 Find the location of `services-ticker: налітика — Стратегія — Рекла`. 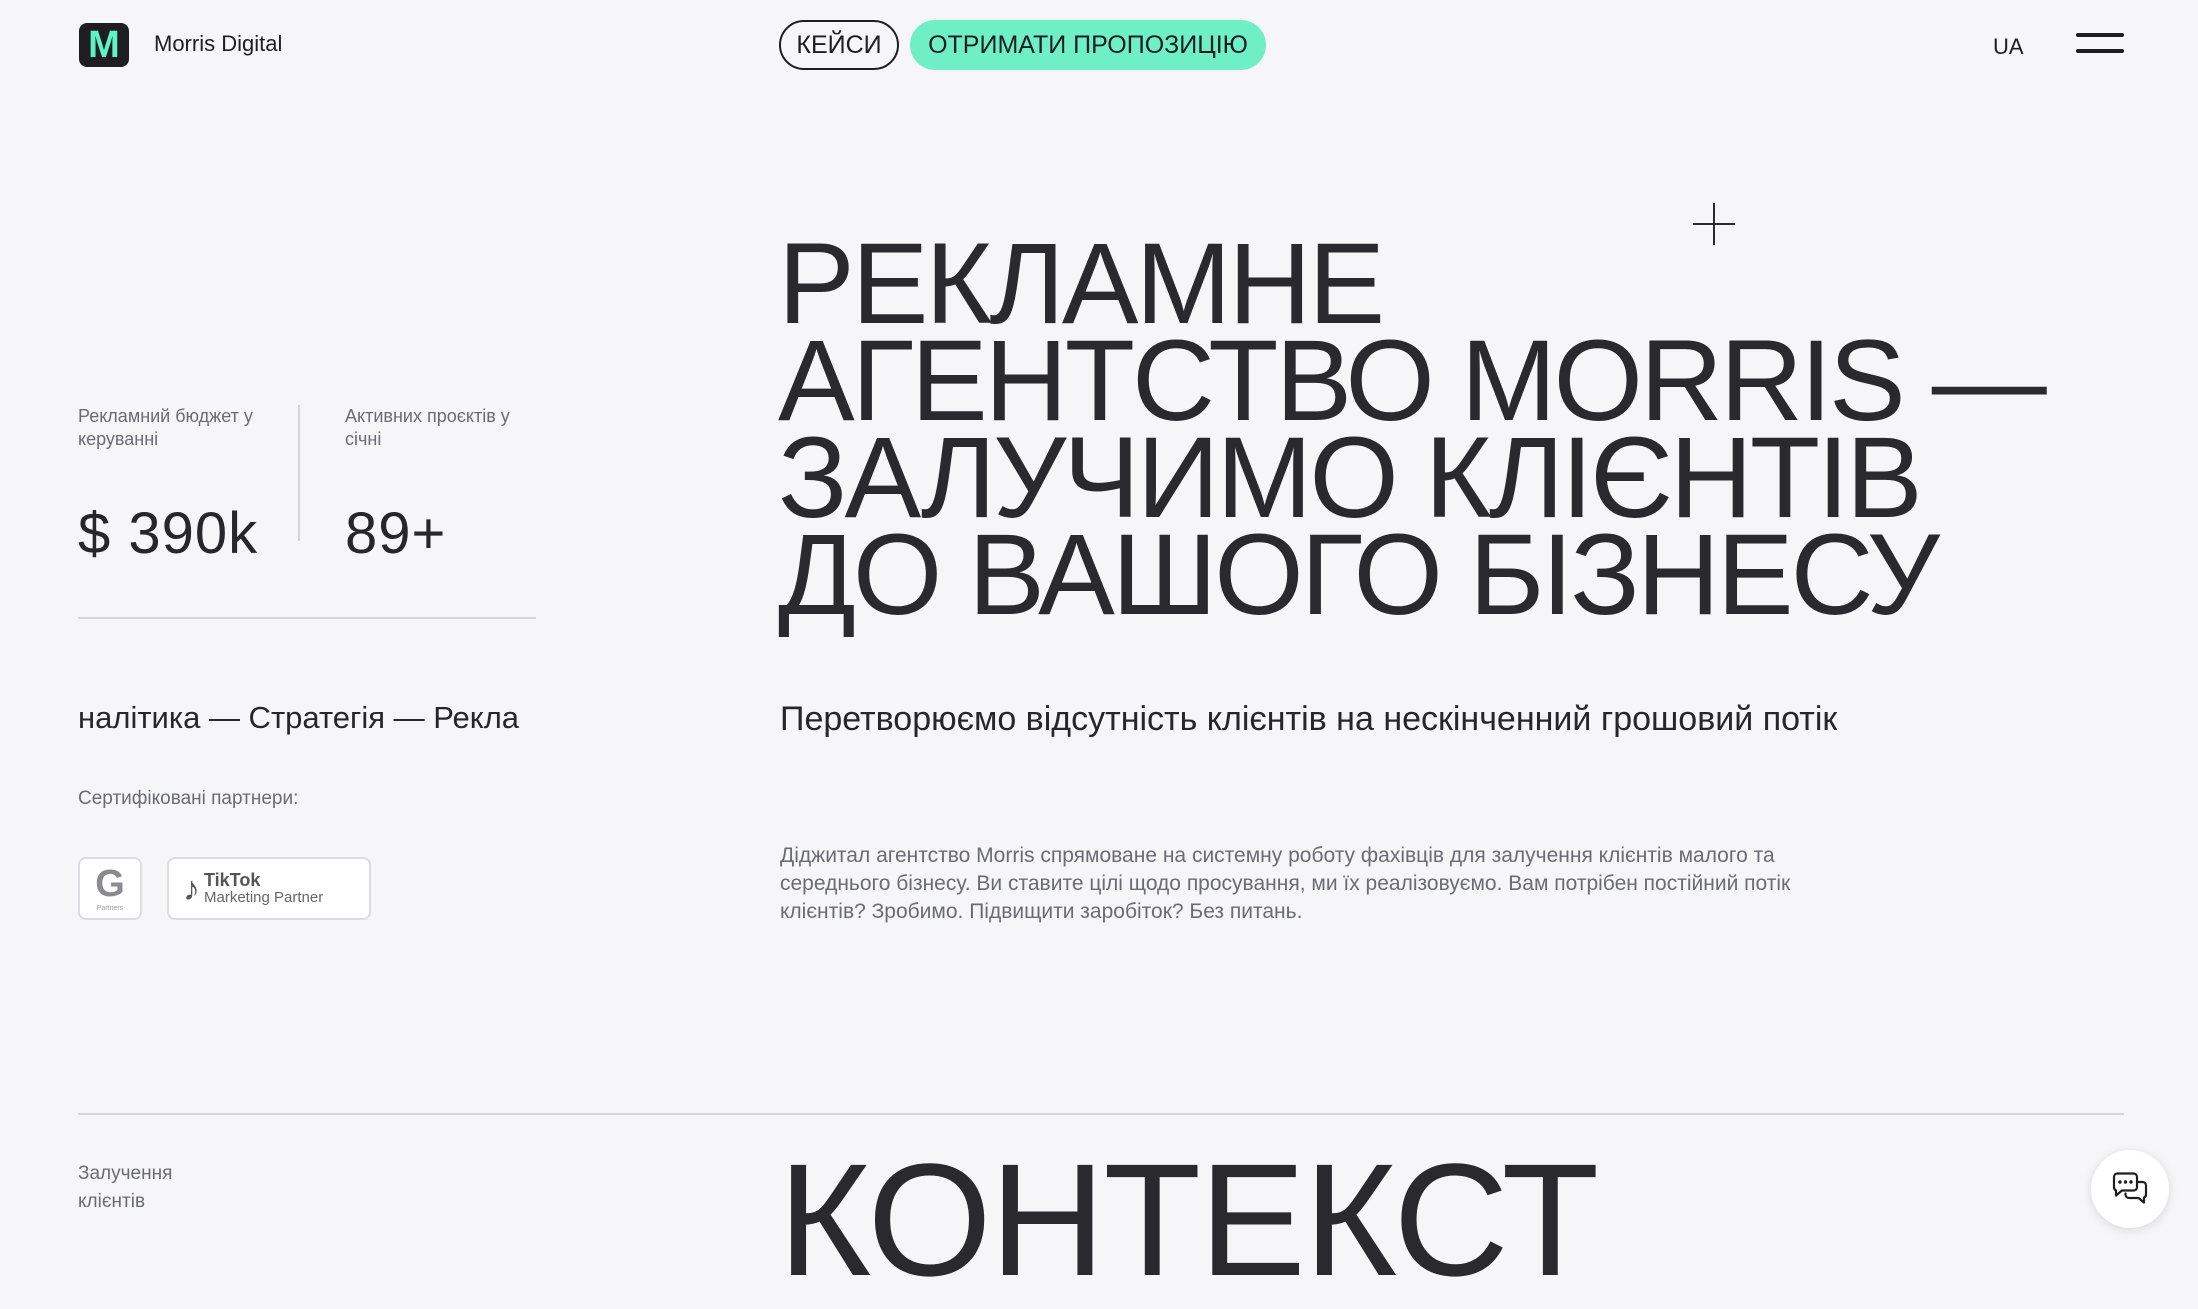

services-ticker: налітика — Стратегія — Рекла is located at coordinates (306, 720).